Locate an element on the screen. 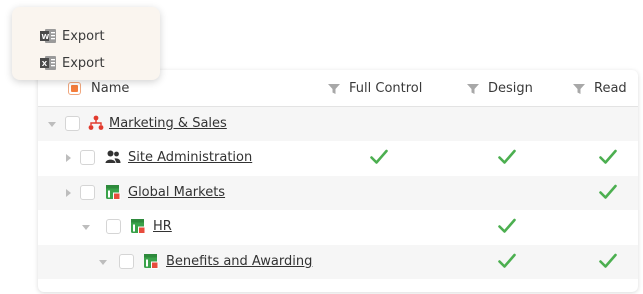 The height and width of the screenshot is (294, 643). export-word-item: W Export is located at coordinates (72, 36).